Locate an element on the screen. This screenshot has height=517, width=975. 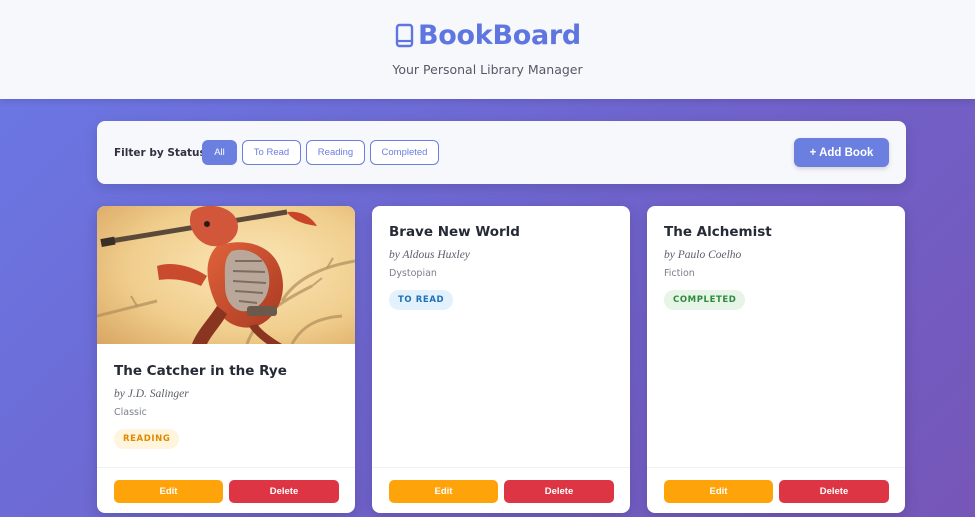
book-genre: Dystopian is located at coordinates (413, 273).